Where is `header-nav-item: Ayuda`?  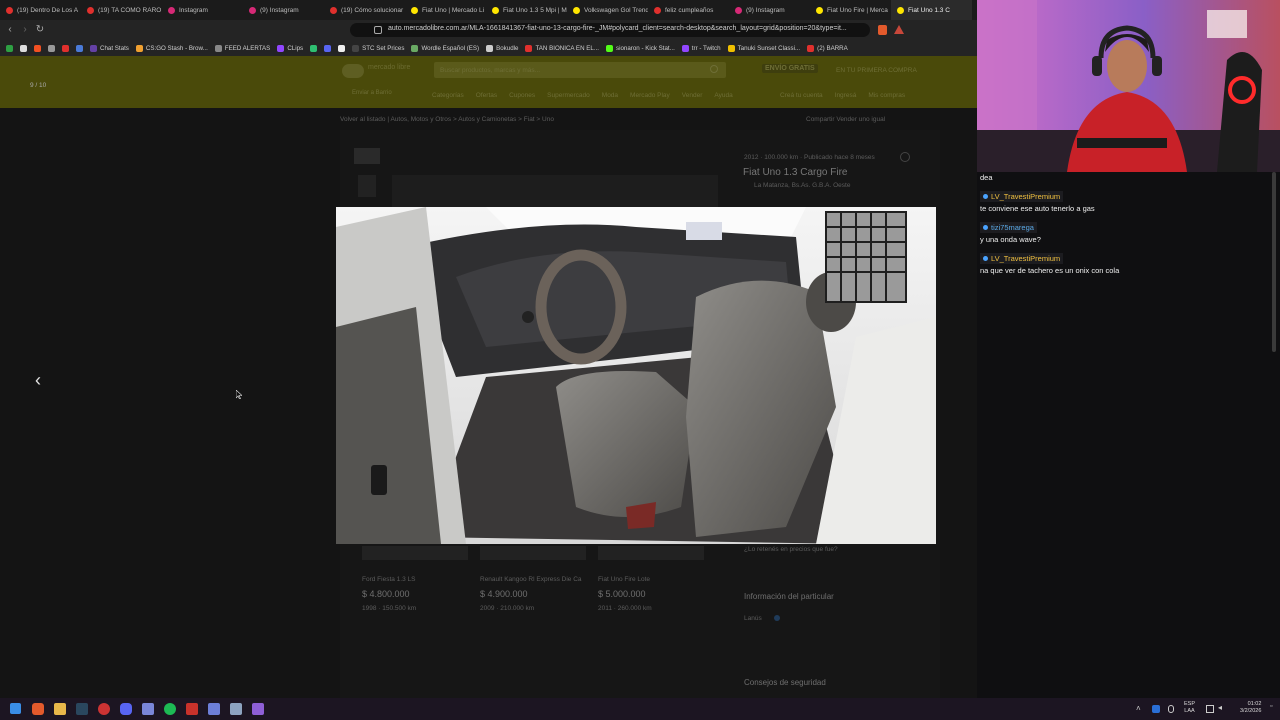
header-nav-item: Ayuda is located at coordinates (723, 95).